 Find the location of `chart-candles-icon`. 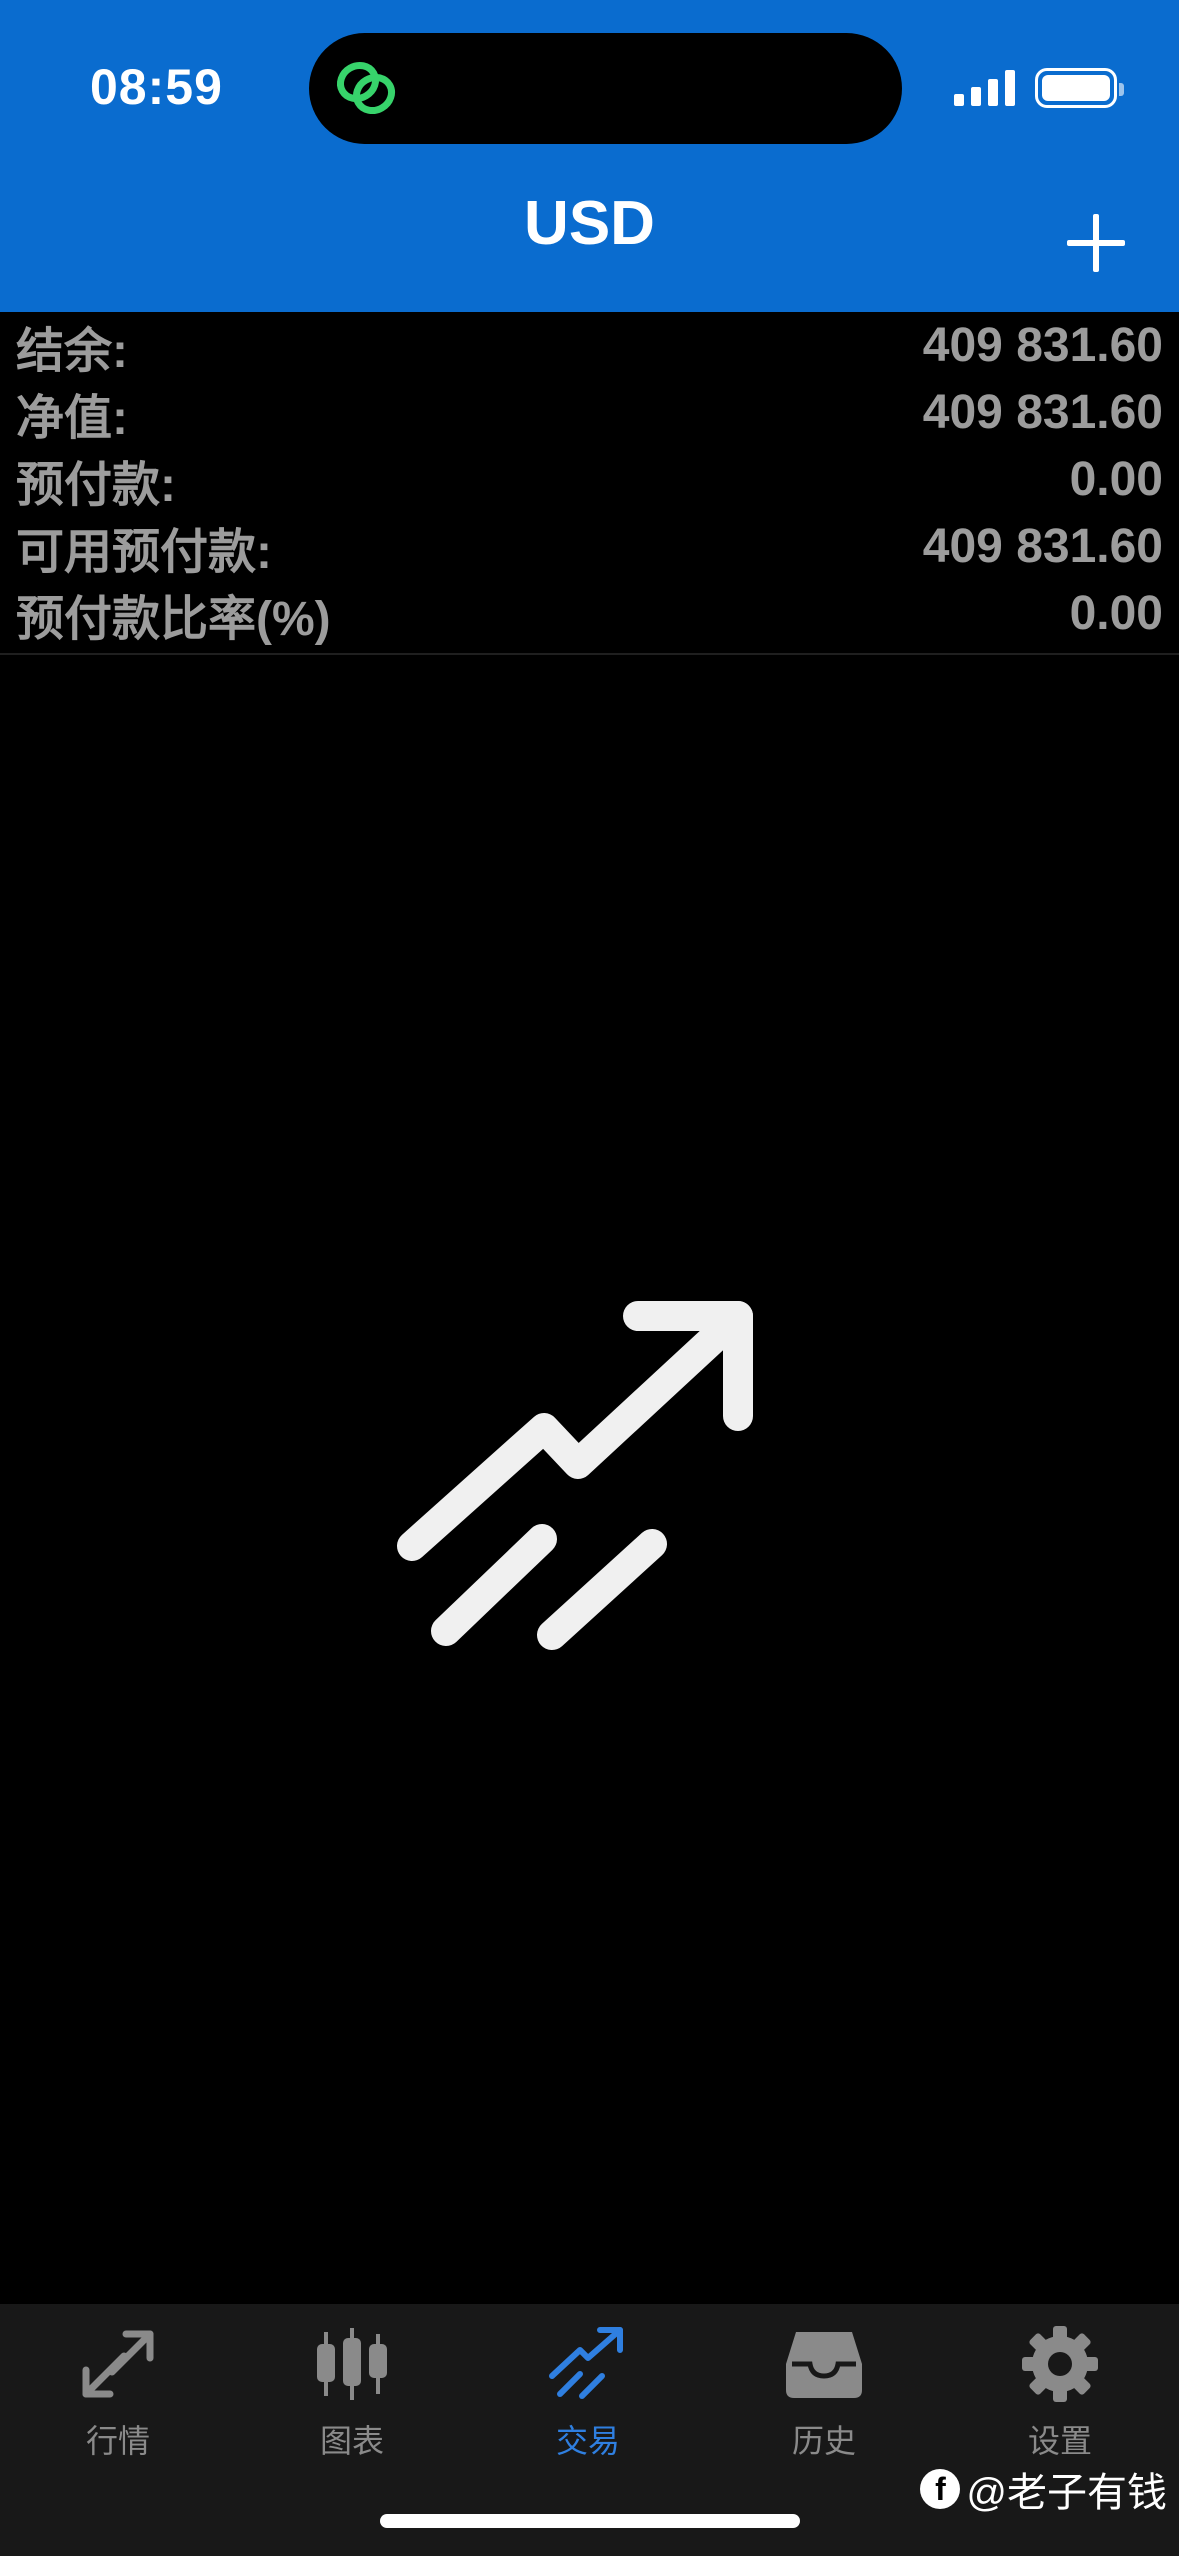

chart-candles-icon is located at coordinates (352, 2364).